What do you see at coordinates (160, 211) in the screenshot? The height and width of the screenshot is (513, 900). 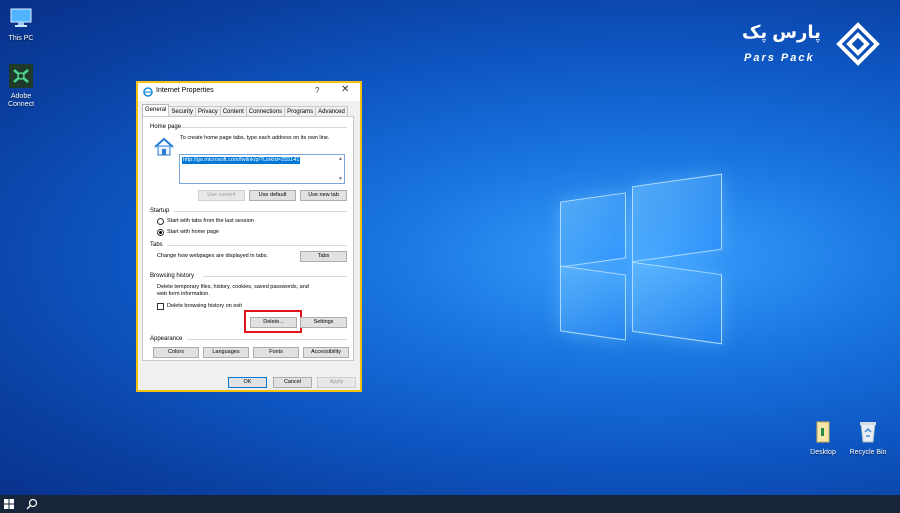 I see `startup-group-label: Startup` at bounding box center [160, 211].